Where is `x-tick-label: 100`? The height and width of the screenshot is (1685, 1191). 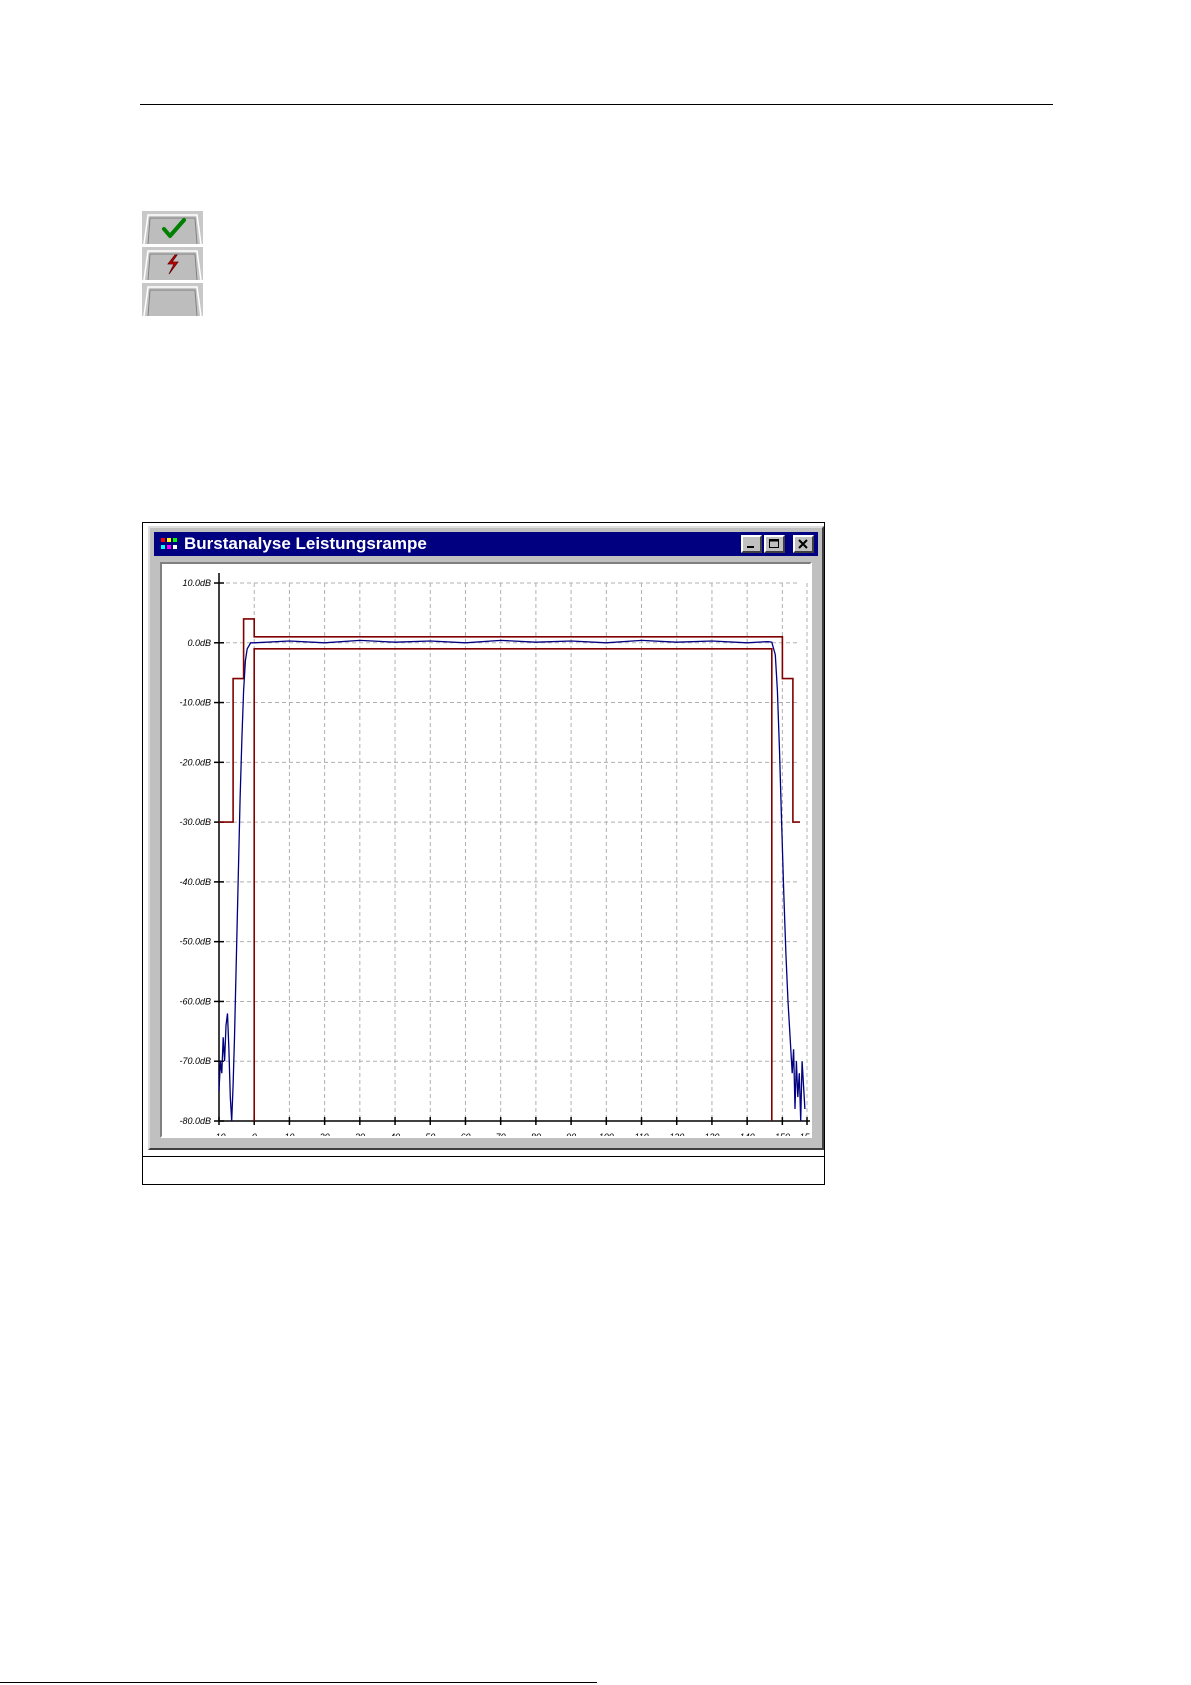
x-tick-label: 100 is located at coordinates (606, 1134).